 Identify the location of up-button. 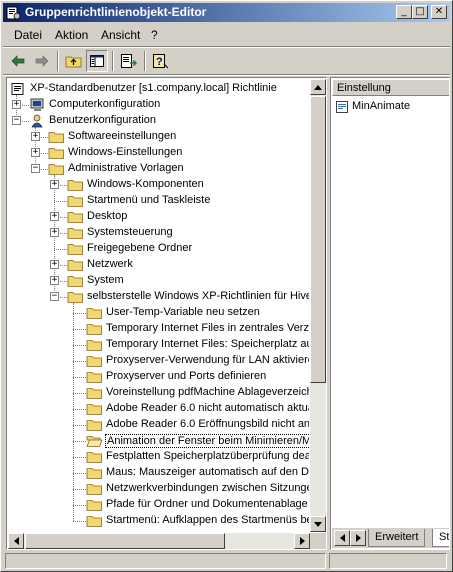
(74, 61).